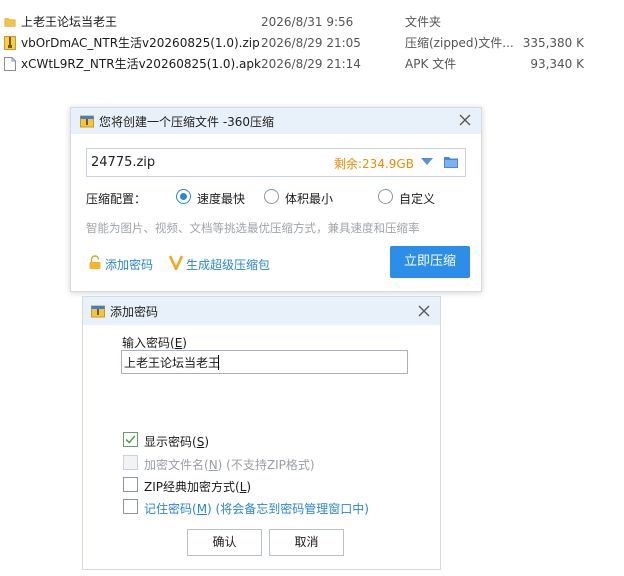  I want to click on file-name: 上老王论坛当老王, so click(69, 22).